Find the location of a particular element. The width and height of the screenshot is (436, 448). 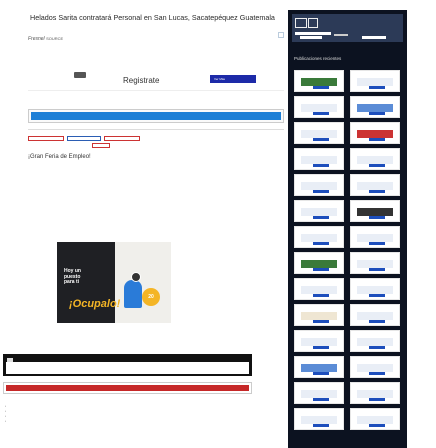

red-cta-text is located at coordinates (127, 388).